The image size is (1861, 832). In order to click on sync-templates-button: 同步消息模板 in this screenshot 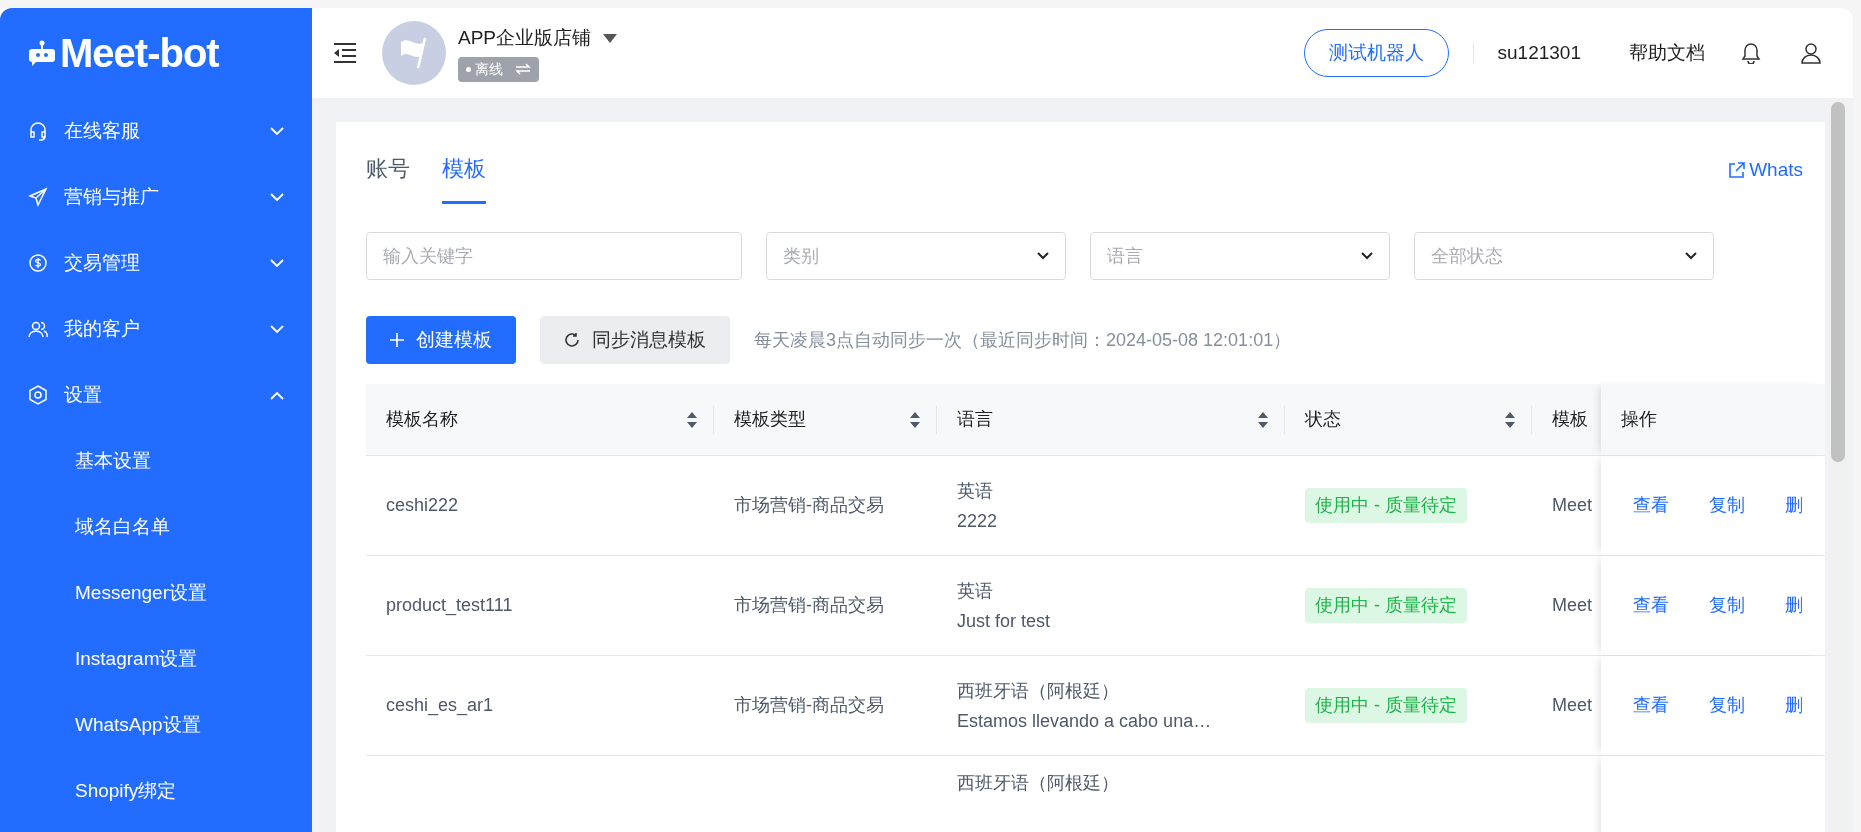, I will do `click(635, 340)`.